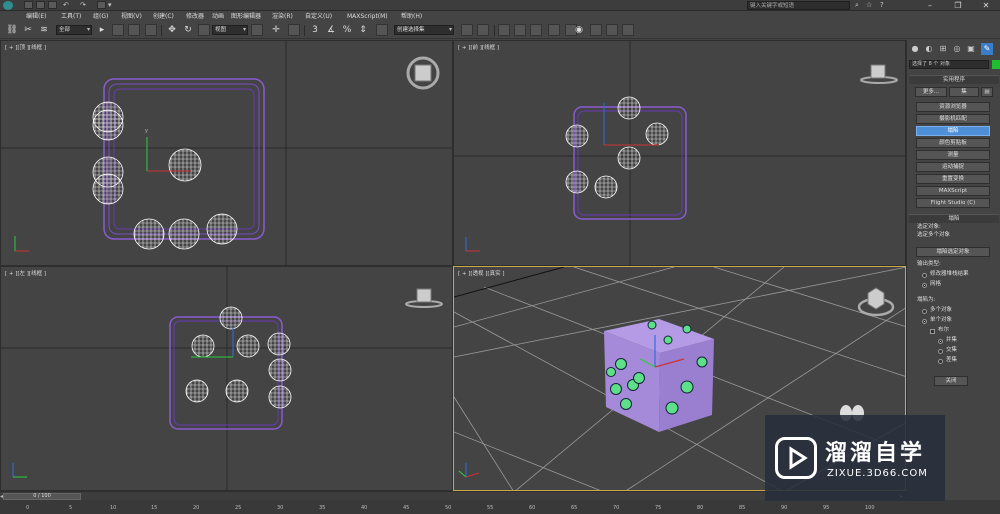 Image resolution: width=1000 pixels, height=514 pixels. I want to click on utility-motion-capture: 运动捕捉, so click(953, 167).